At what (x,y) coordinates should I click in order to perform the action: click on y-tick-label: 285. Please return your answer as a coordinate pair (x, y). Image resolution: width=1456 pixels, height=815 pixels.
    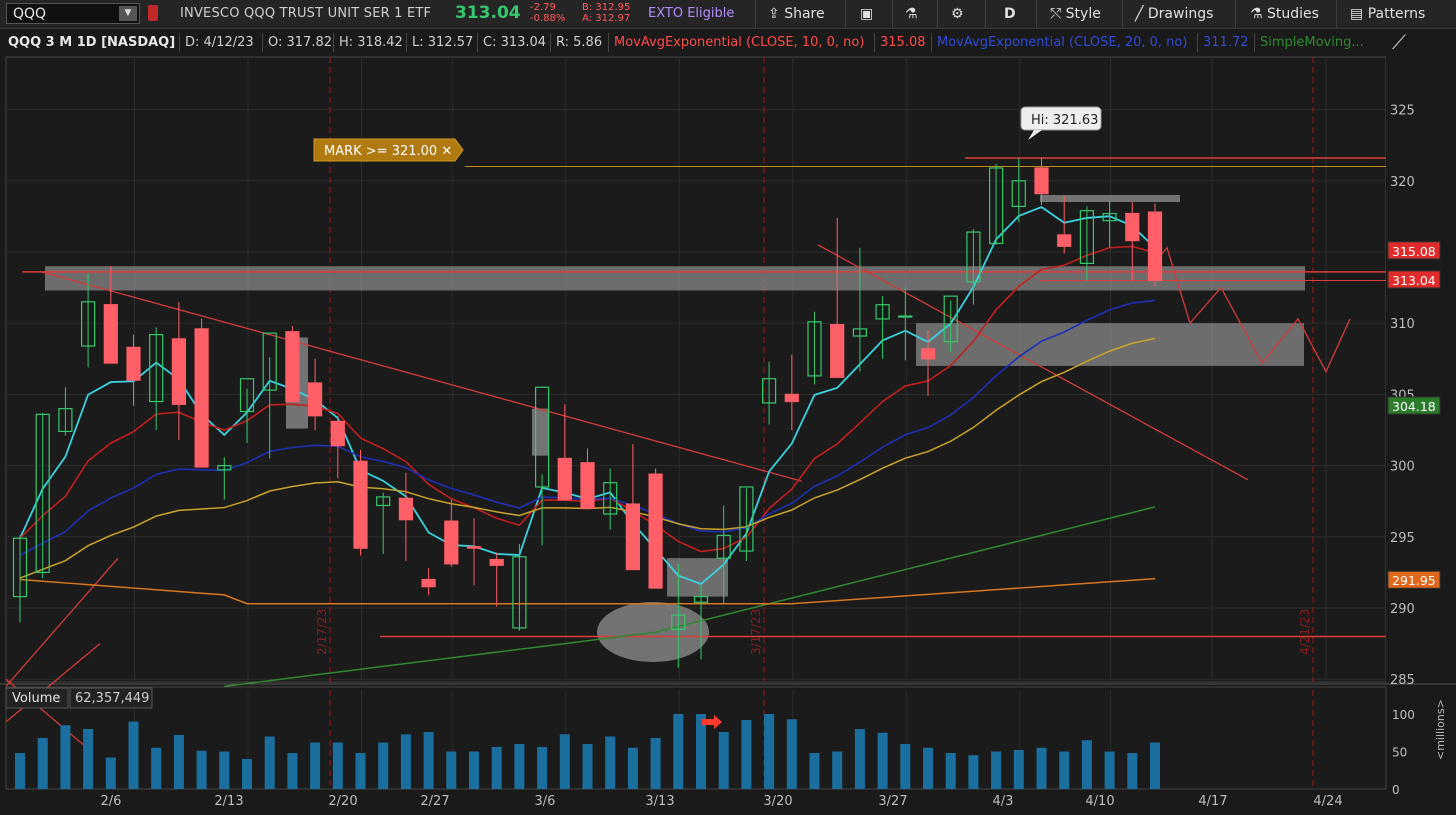
    Looking at the image, I should click on (1402, 680).